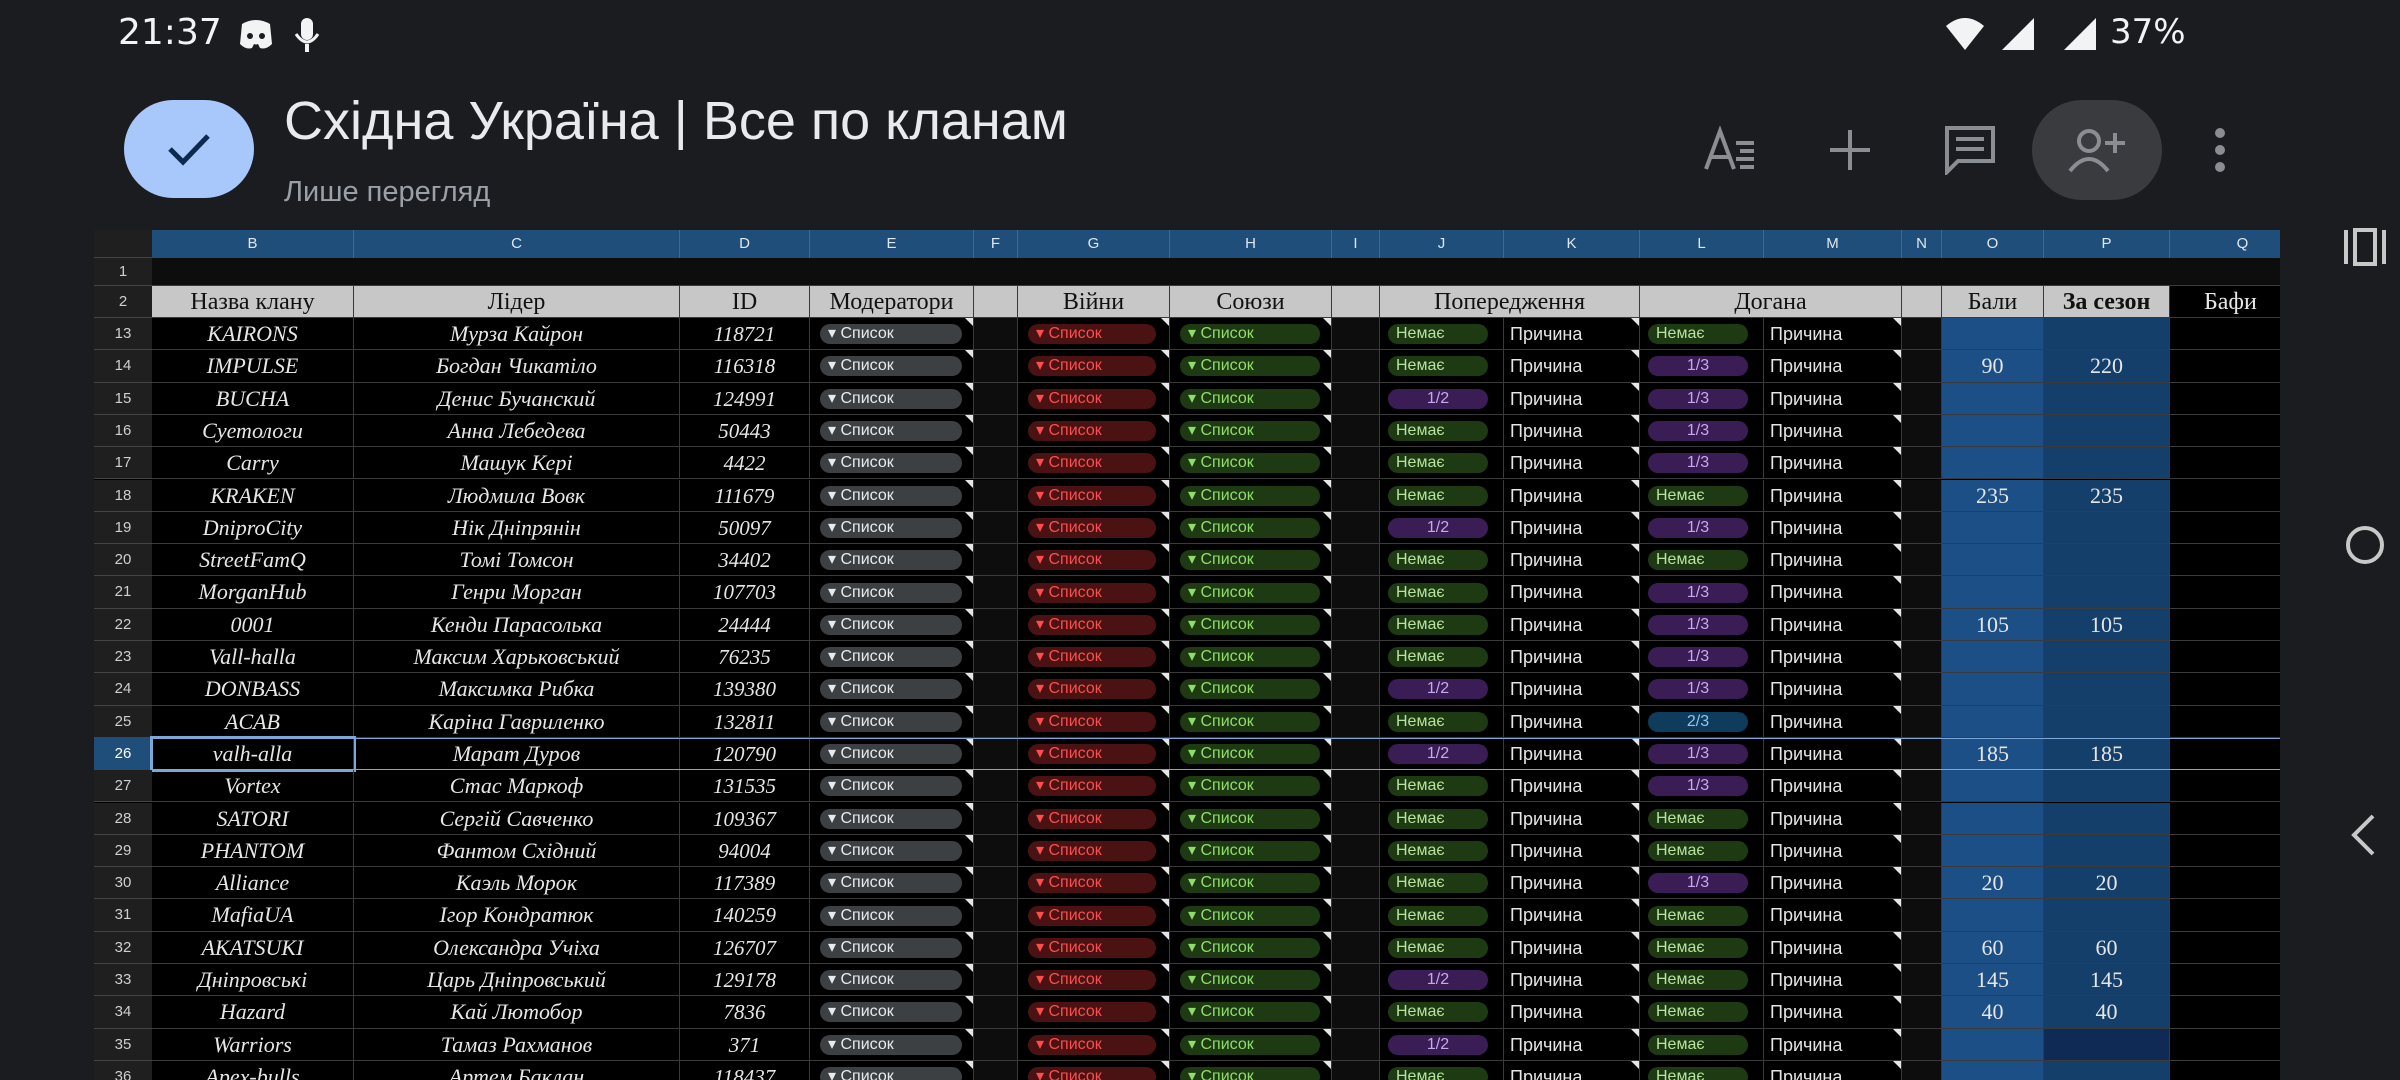 This screenshot has width=2400, height=1080. What do you see at coordinates (123, 560) in the screenshot?
I see `row-header: 20` at bounding box center [123, 560].